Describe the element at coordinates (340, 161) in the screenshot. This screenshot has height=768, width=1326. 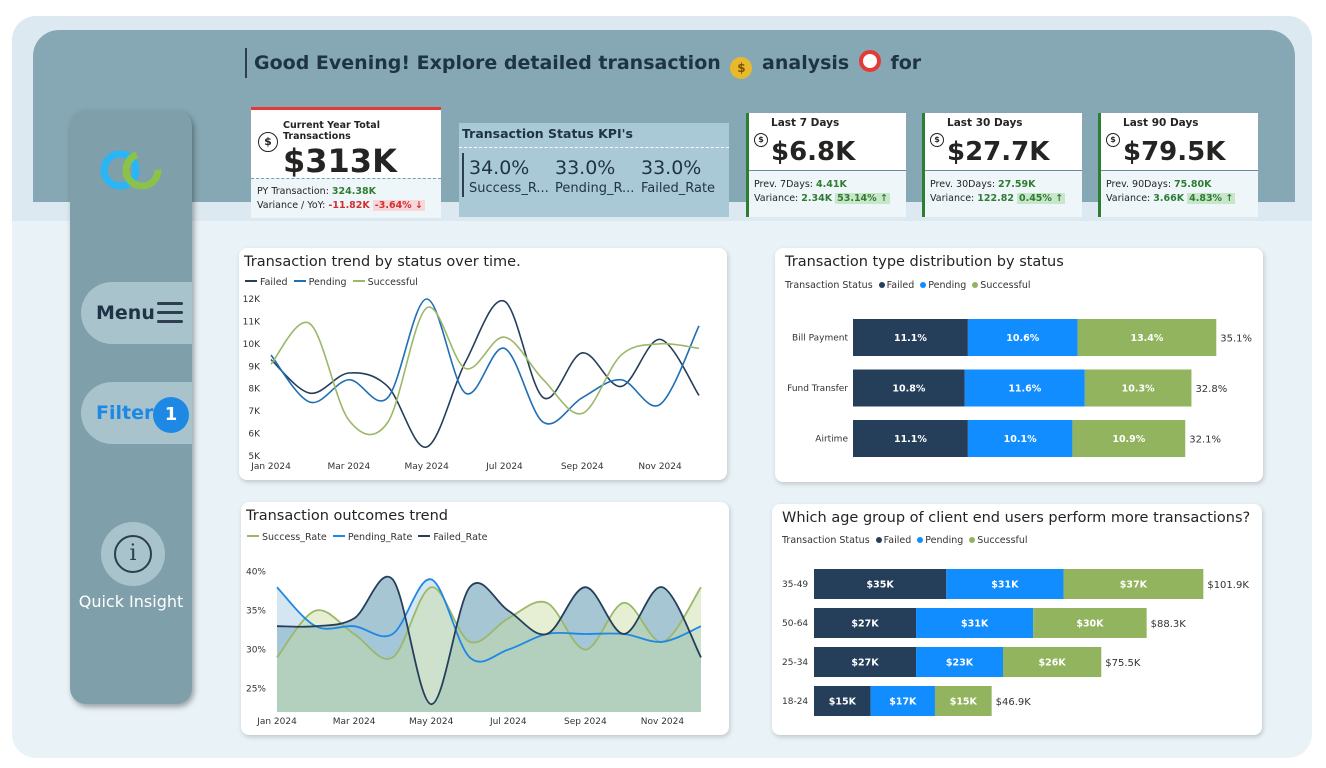
I see `kpi-value: $313K` at that location.